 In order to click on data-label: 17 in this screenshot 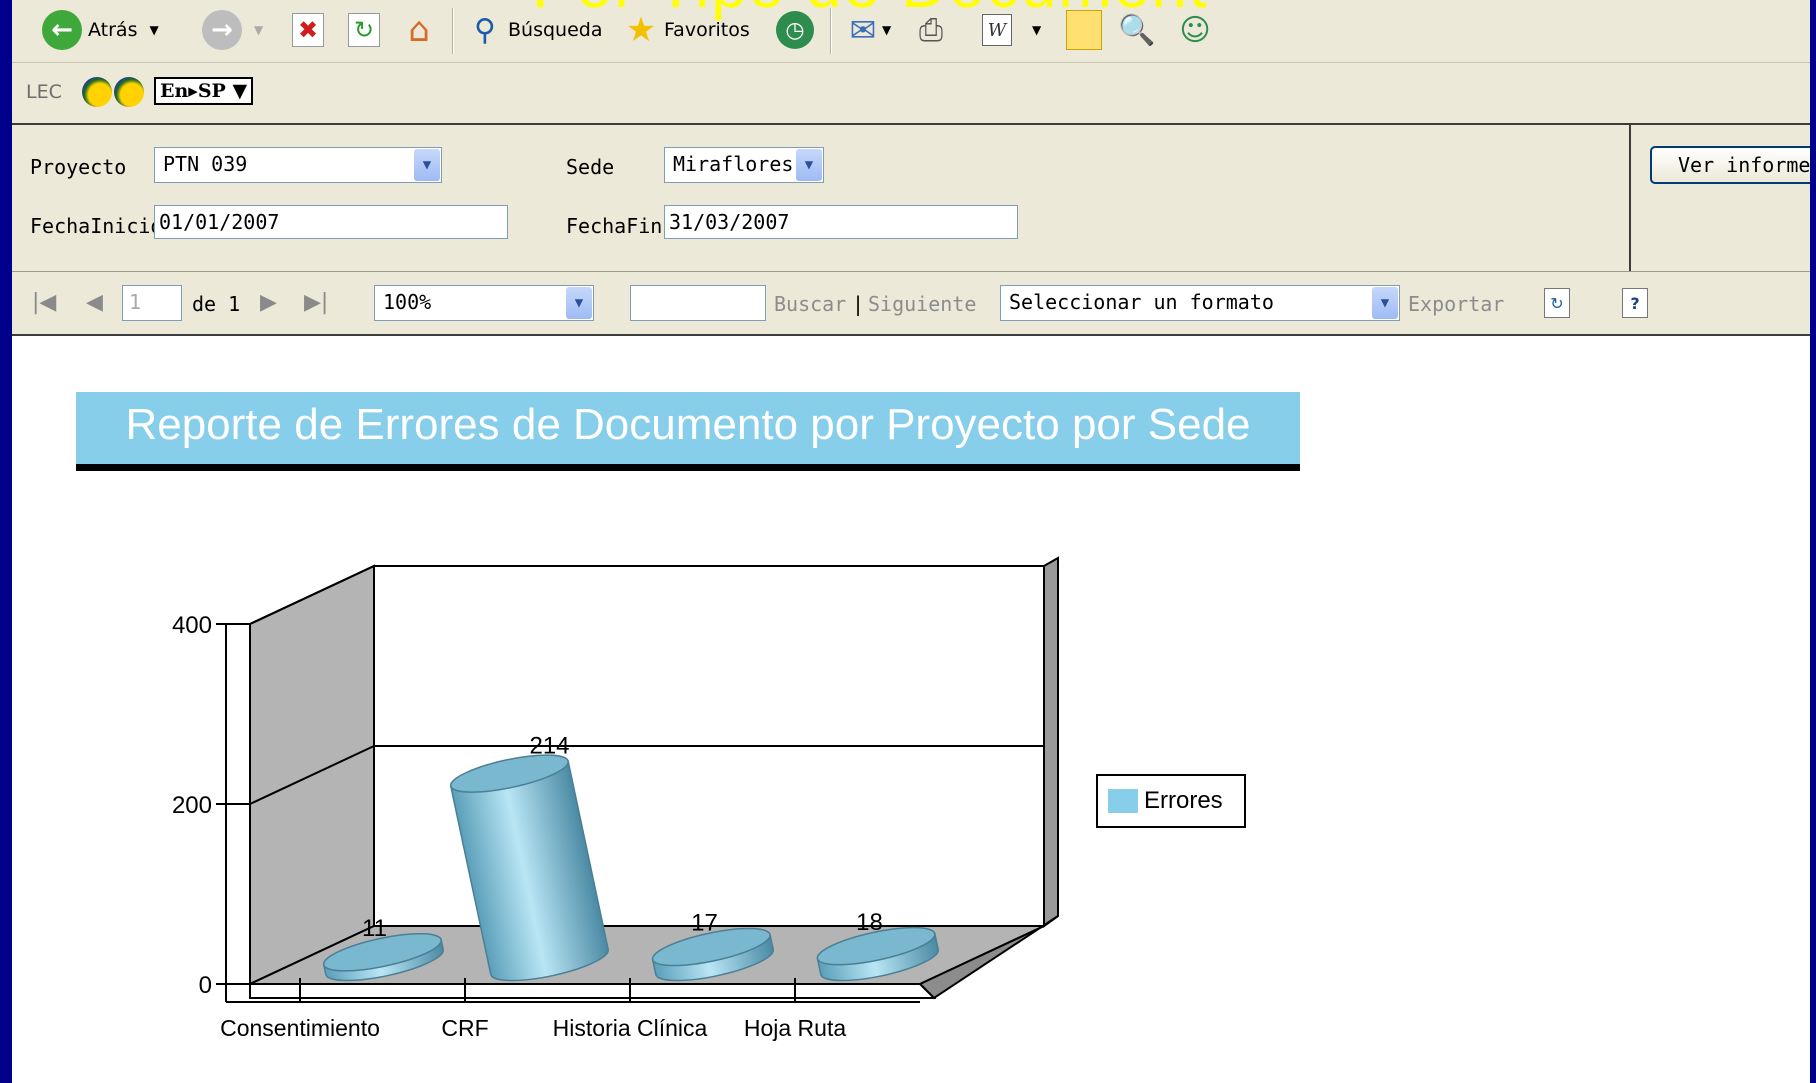, I will do `click(704, 923)`.